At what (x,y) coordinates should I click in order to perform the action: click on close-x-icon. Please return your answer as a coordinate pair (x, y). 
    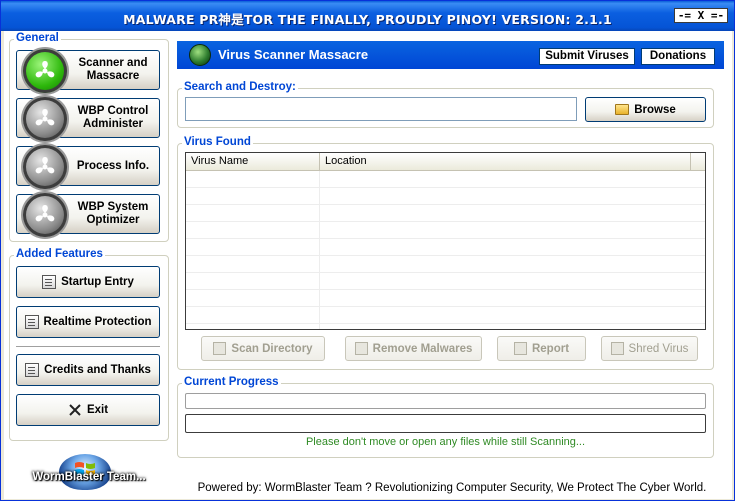
    Looking at the image, I should click on (75, 410).